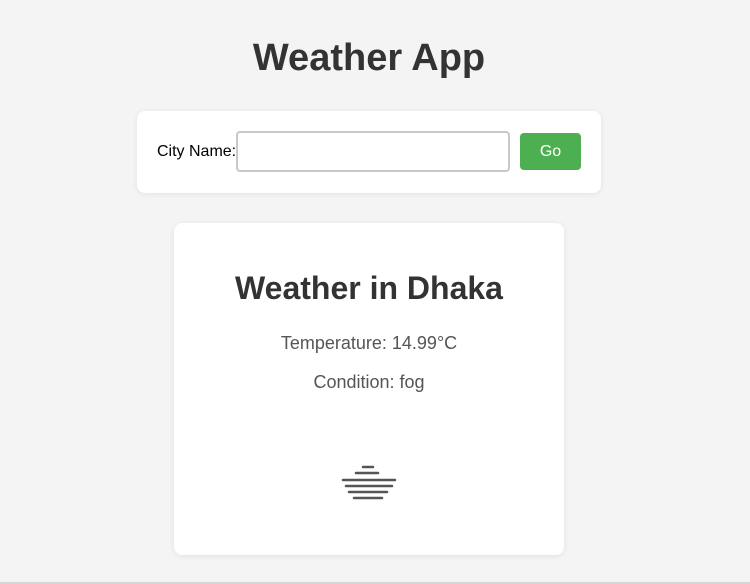 The image size is (750, 584). I want to click on search-card: City Name: Go, so click(369, 152).